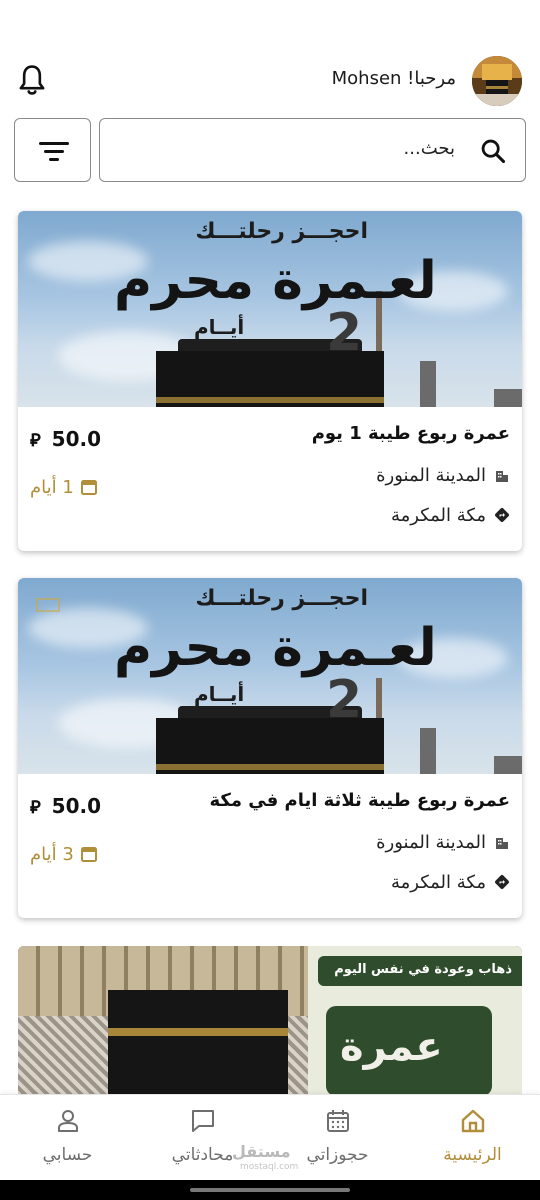 The image size is (540, 1200). I want to click on nav-home: الرئيسية, so click(472, 1138).